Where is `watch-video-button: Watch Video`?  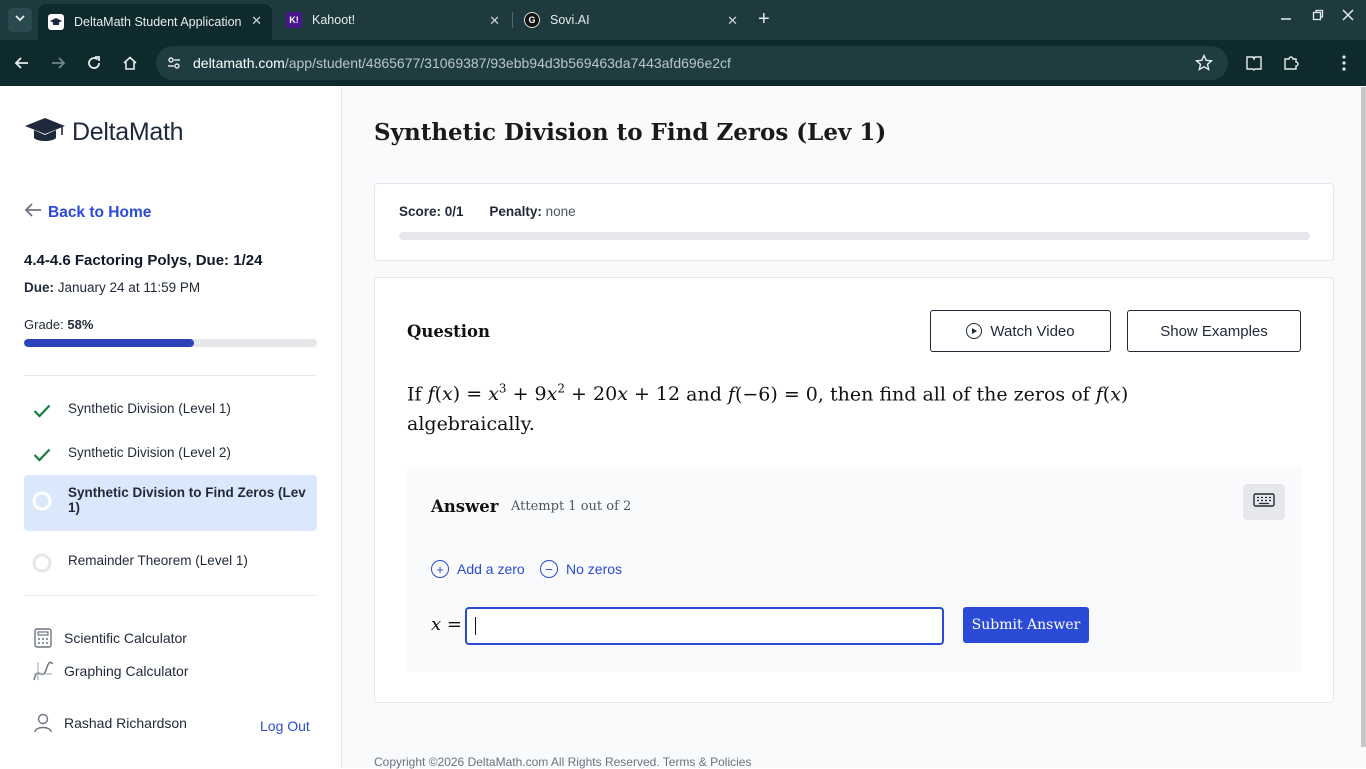 watch-video-button: Watch Video is located at coordinates (1020, 331).